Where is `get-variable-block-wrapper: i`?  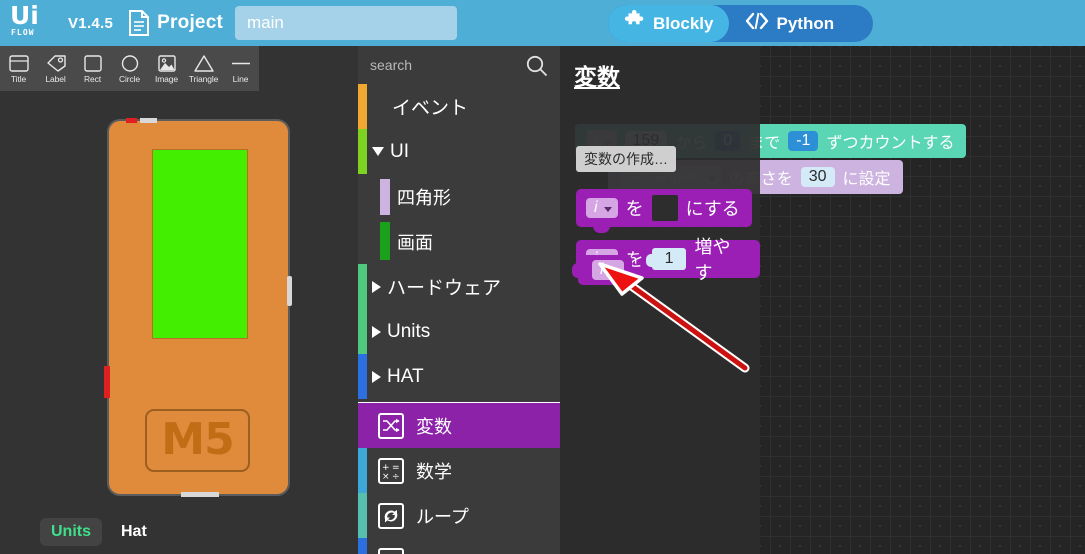
get-variable-block-wrapper: i is located at coordinates (602, 270).